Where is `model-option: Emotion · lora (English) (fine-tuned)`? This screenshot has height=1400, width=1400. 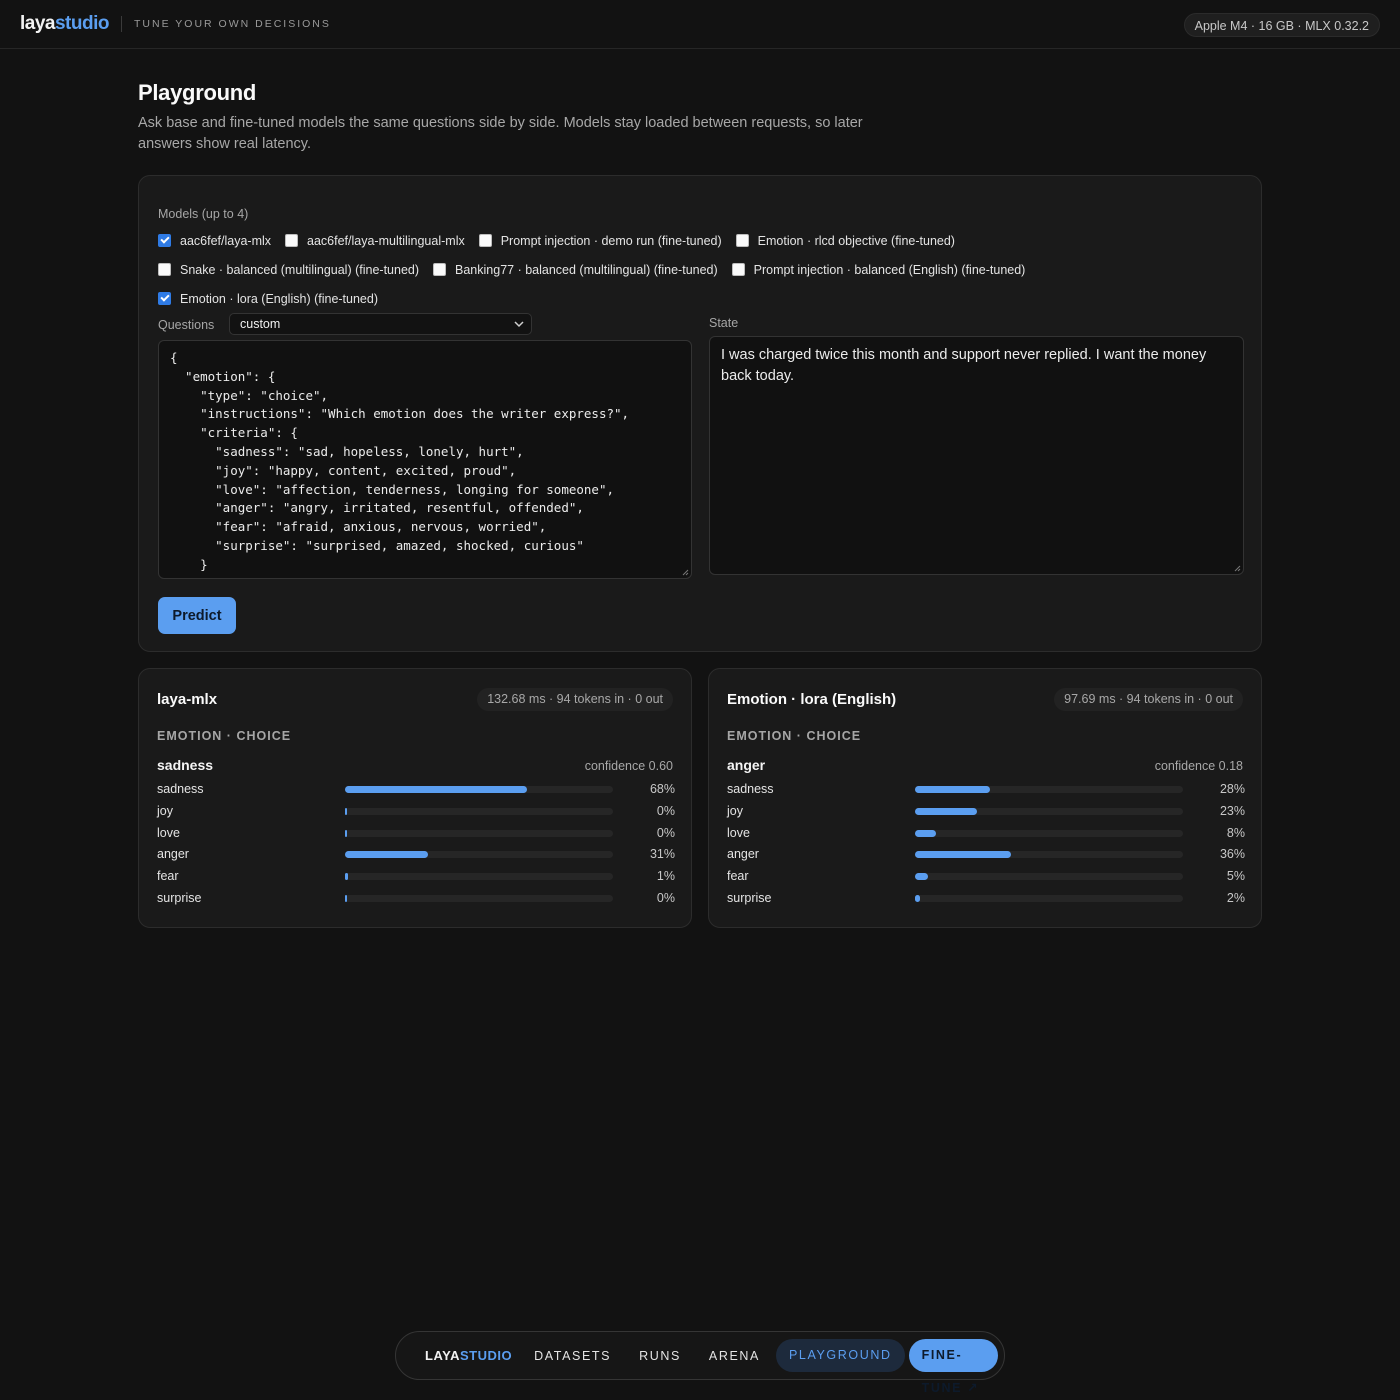 model-option: Emotion · lora (English) (fine-tuned) is located at coordinates (268, 299).